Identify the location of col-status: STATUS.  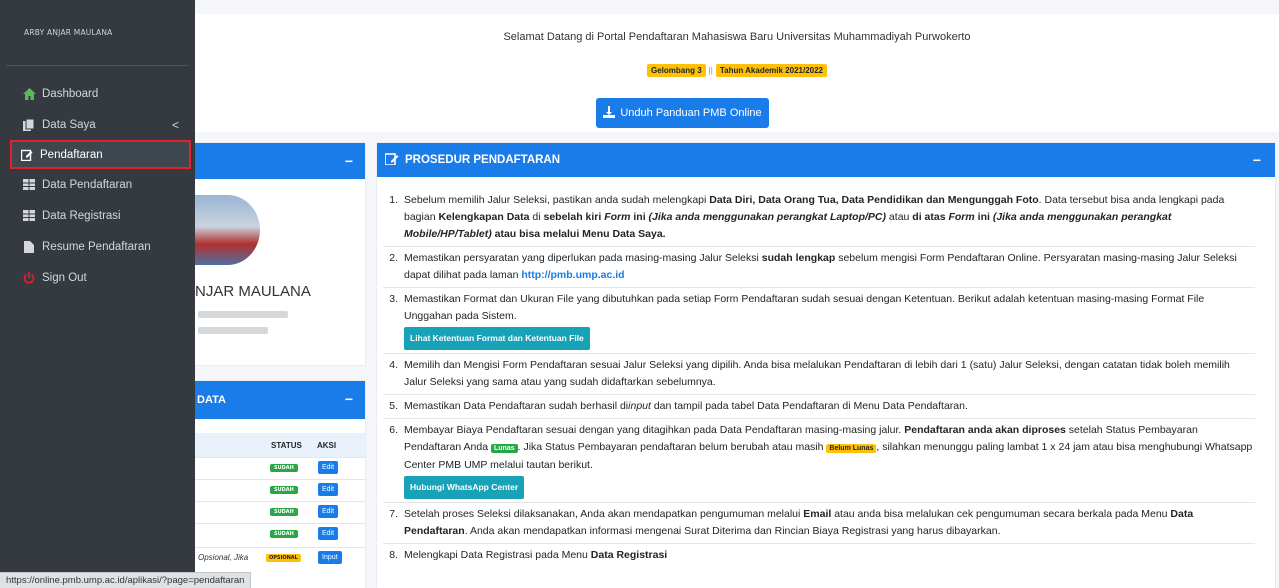
(286, 445).